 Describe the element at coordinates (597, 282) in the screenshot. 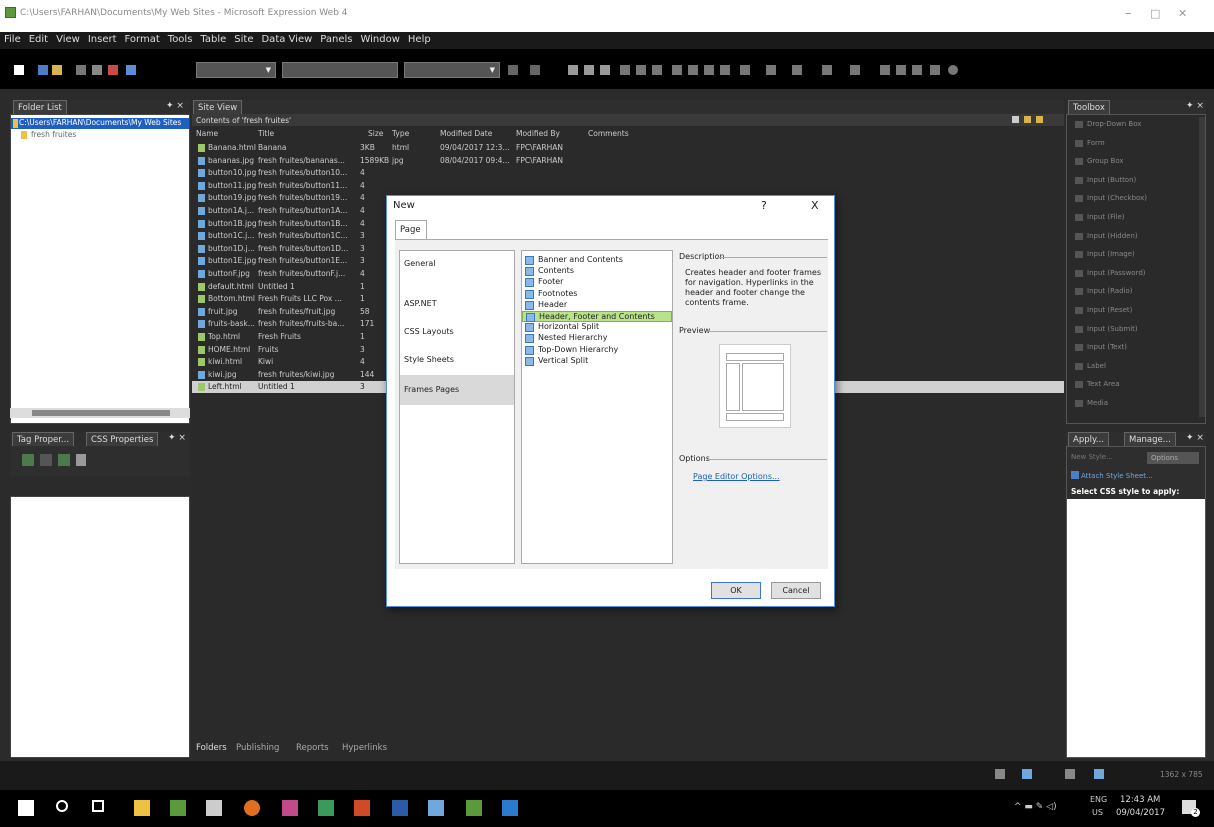

I see `template-item: Footer` at that location.